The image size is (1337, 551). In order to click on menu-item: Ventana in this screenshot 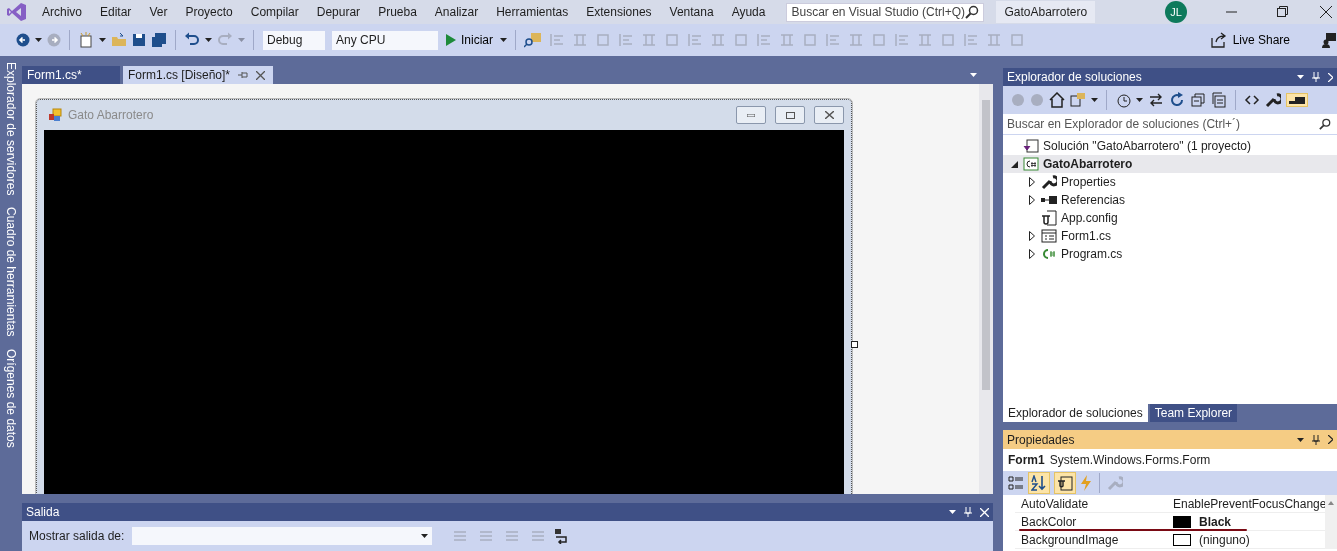, I will do `click(691, 12)`.